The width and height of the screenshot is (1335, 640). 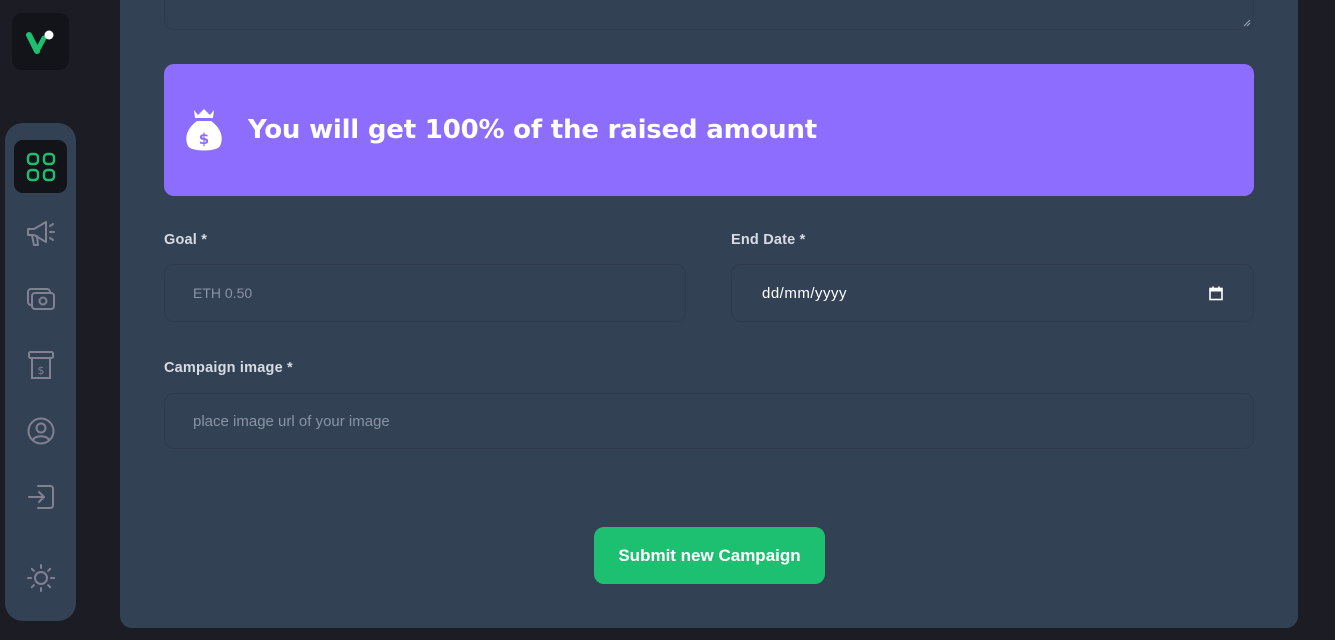 I want to click on sidebar: $, so click(x=40, y=372).